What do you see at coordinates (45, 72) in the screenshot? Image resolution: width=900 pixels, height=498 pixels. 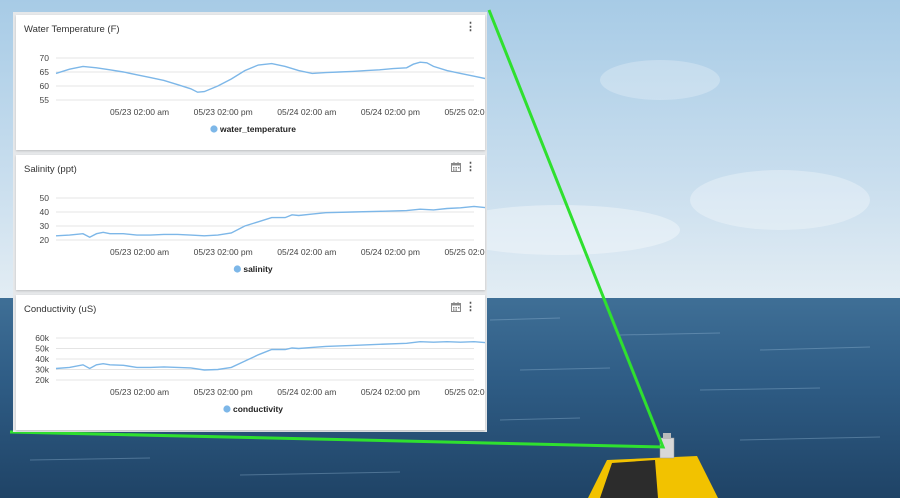 I see `y-tick-label: 65` at bounding box center [45, 72].